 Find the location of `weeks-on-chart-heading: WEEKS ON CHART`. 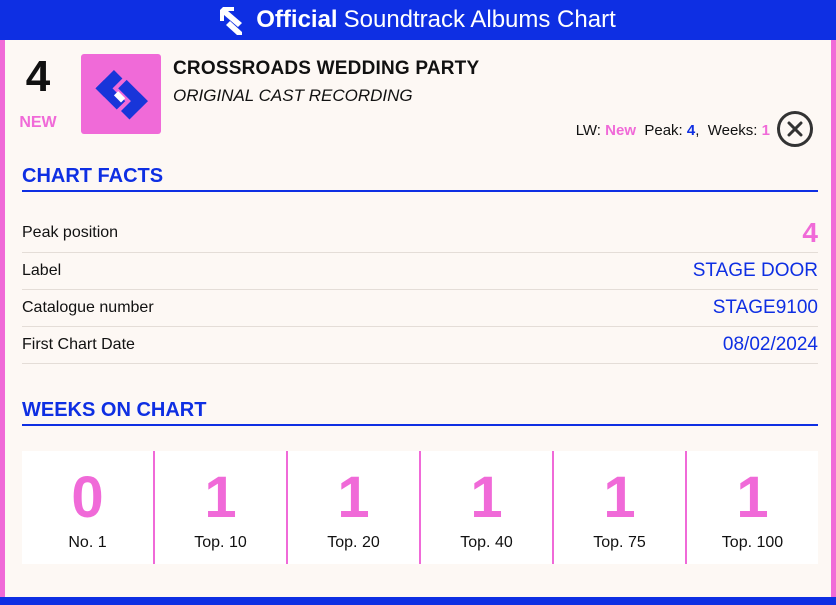

weeks-on-chart-heading: WEEKS ON CHART is located at coordinates (420, 412).